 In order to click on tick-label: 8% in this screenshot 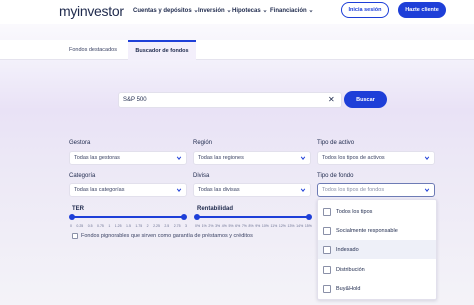, I will do `click(251, 226)`.